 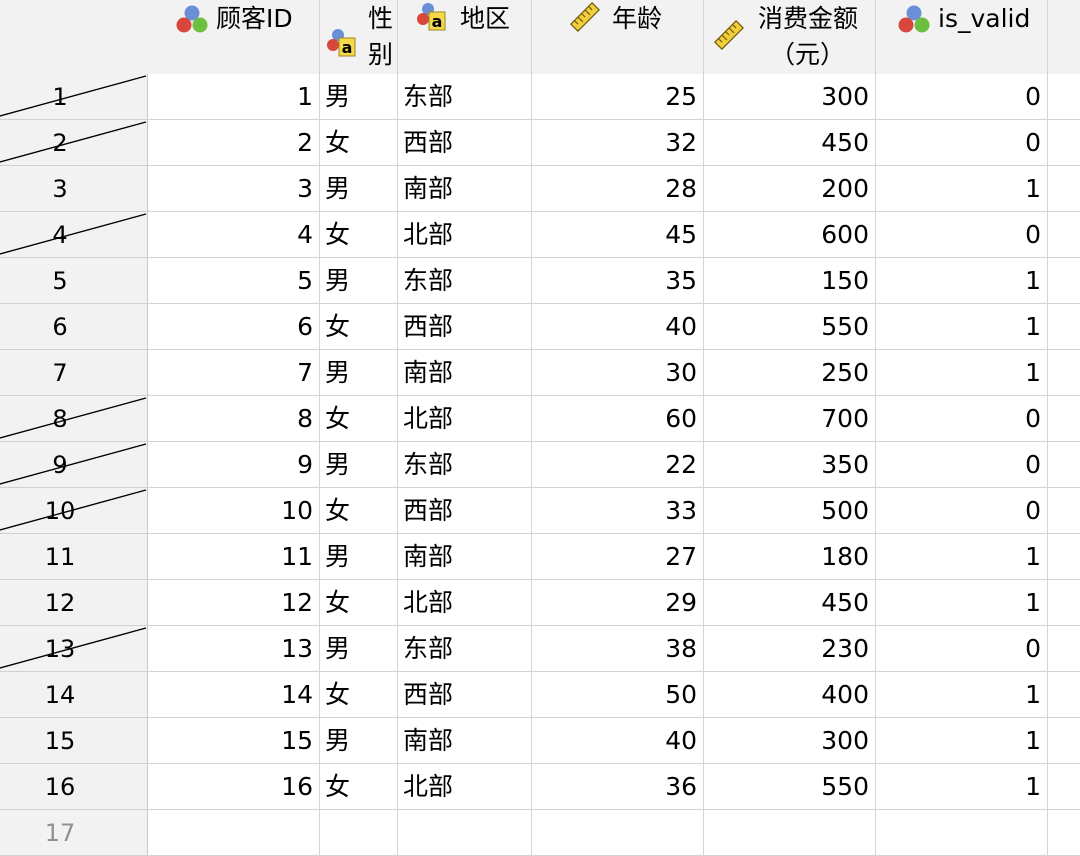 I want to click on cell-customer-id: 3, so click(x=234, y=189).